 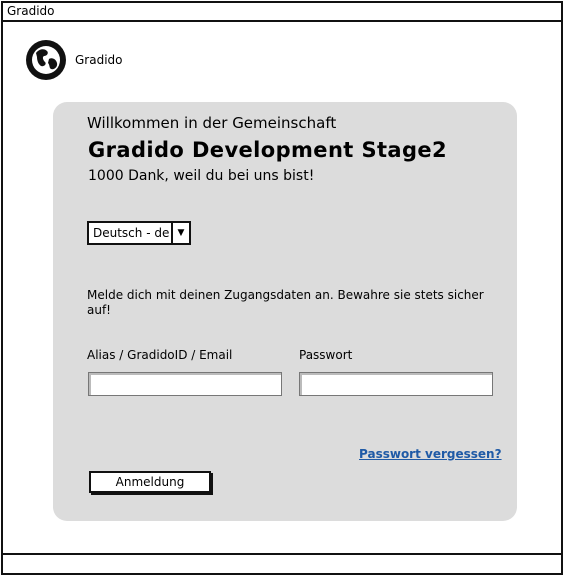 What do you see at coordinates (46, 60) in the screenshot?
I see `globe-icon` at bounding box center [46, 60].